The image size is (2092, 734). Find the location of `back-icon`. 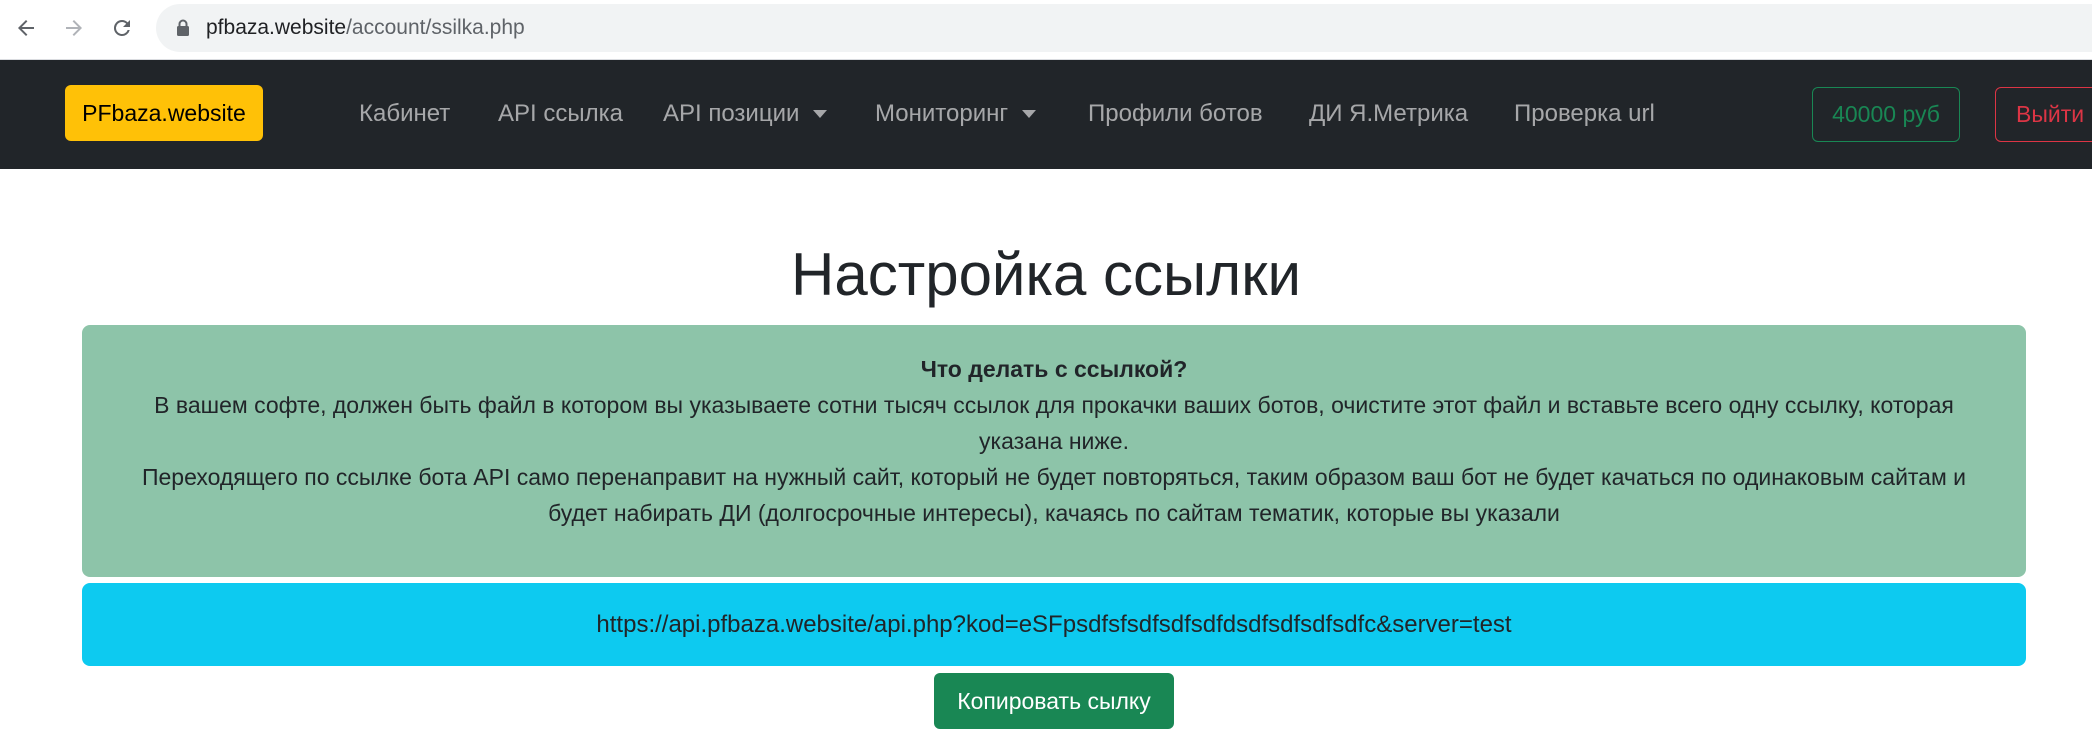

back-icon is located at coordinates (26, 28).